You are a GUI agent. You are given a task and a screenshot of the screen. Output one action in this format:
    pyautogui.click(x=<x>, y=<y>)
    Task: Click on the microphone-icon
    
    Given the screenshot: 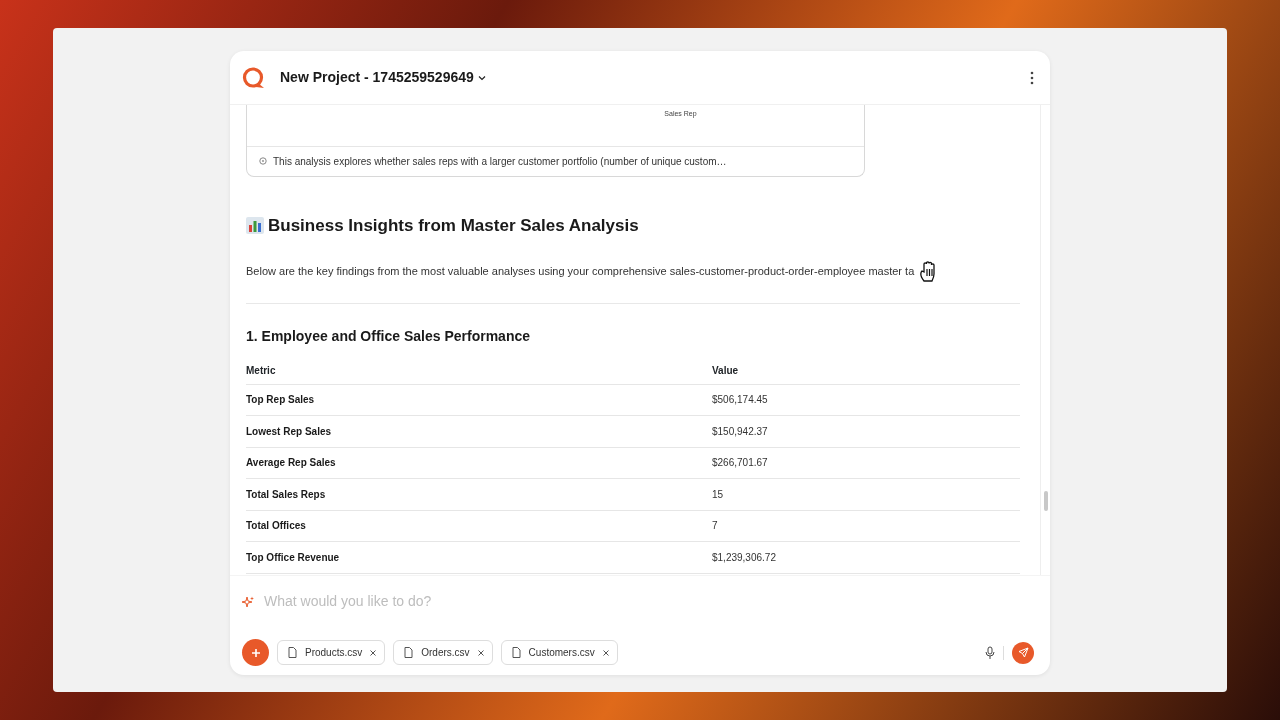 What is the action you would take?
    pyautogui.click(x=990, y=652)
    